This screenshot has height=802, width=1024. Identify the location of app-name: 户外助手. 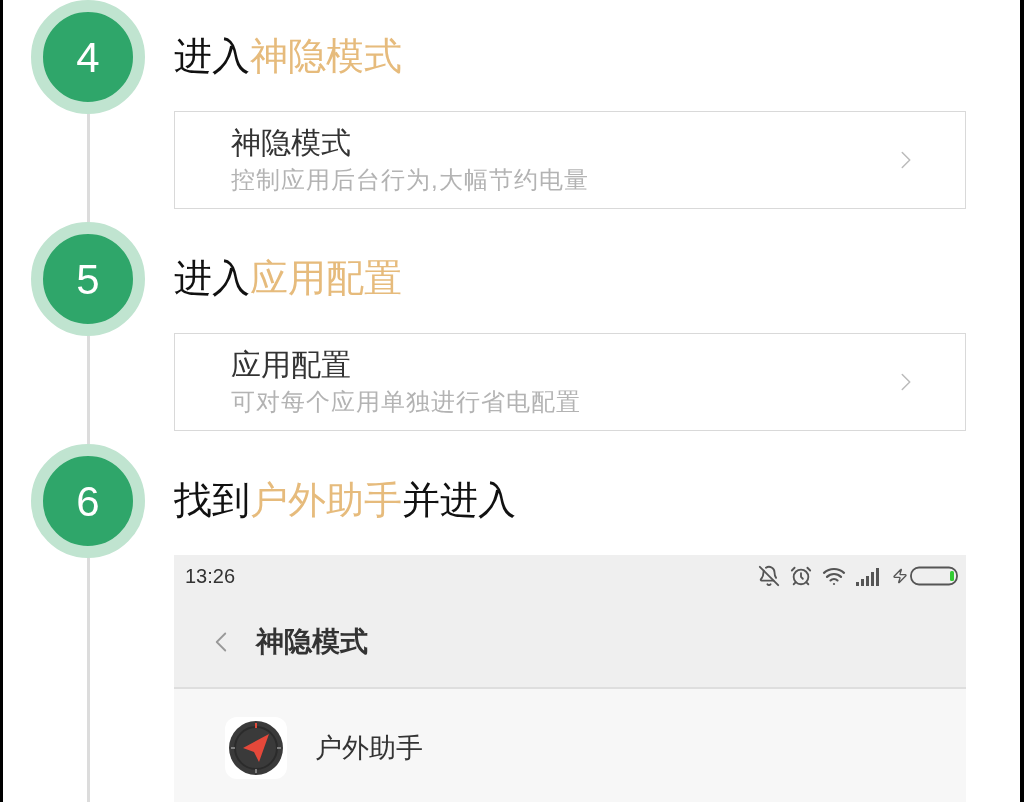
(369, 748).